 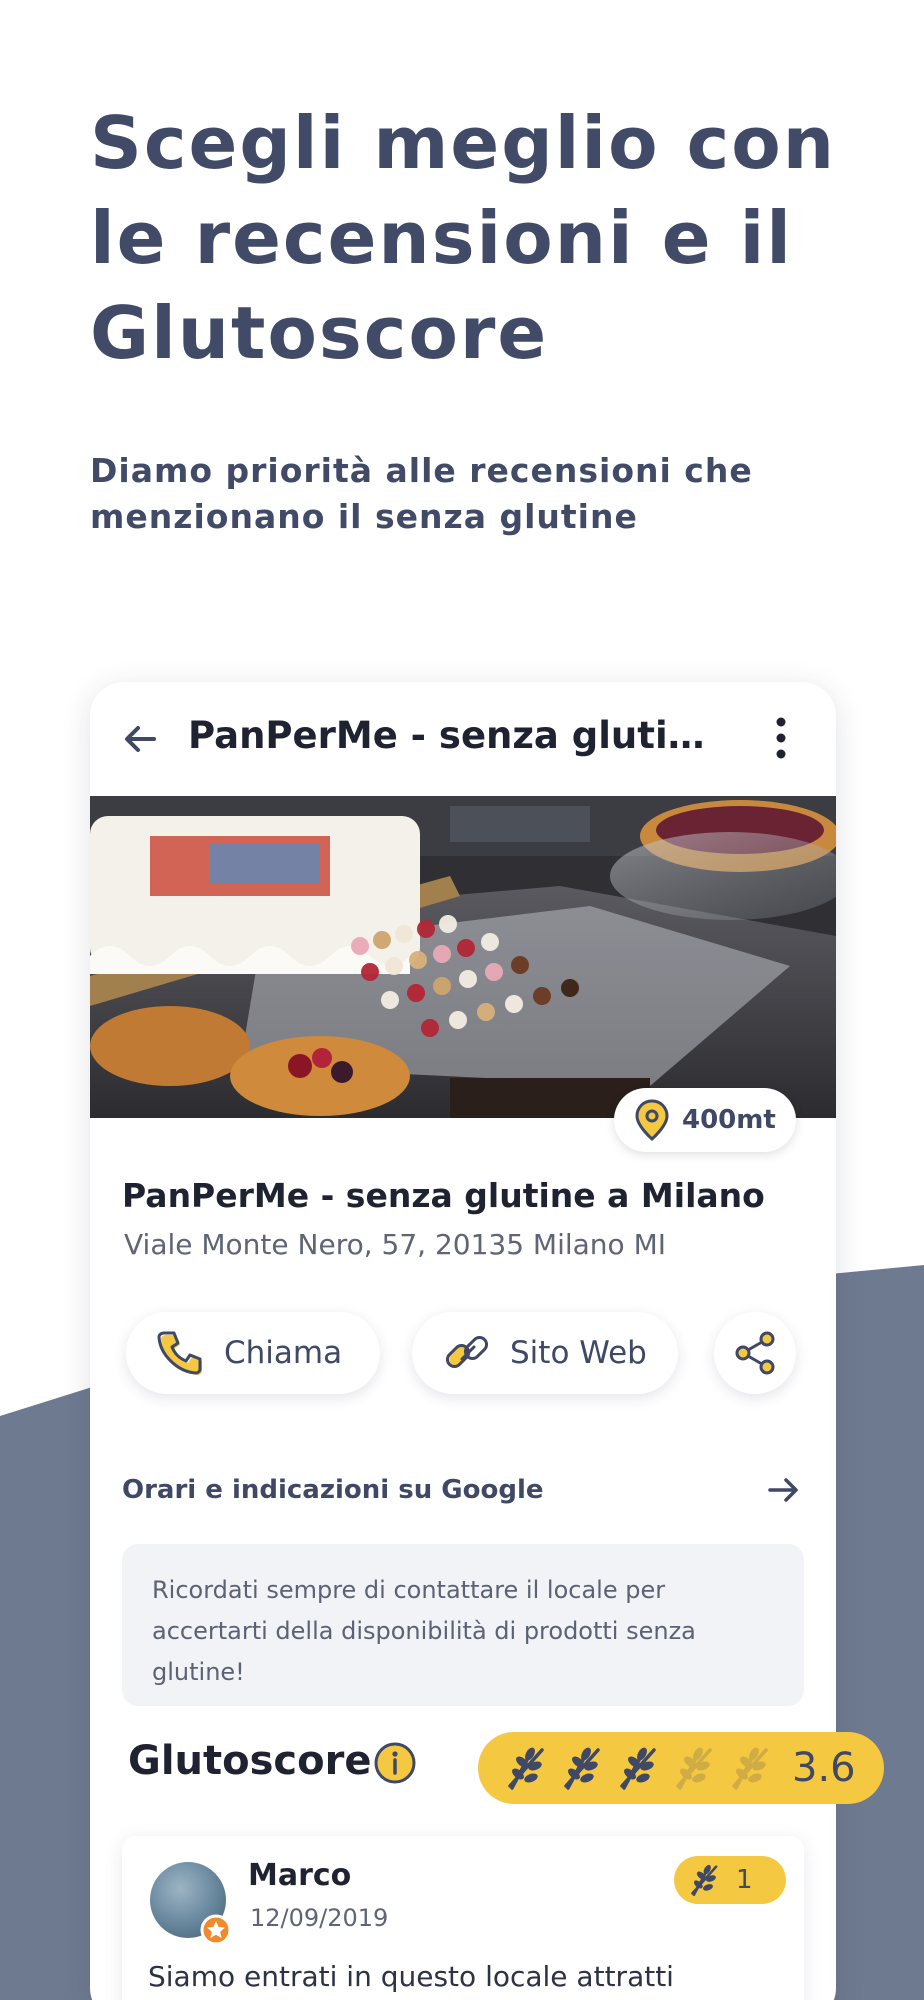 I want to click on call-label: Chiama, so click(x=283, y=1353).